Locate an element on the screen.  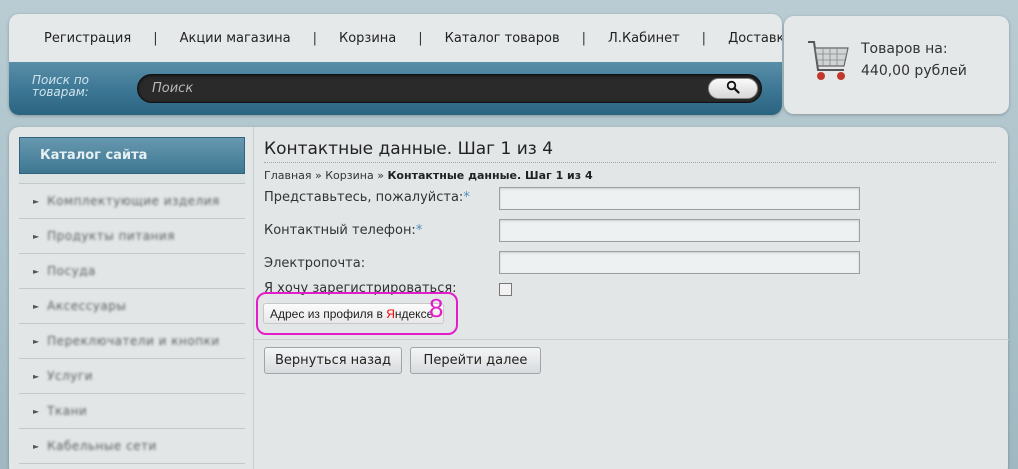
name-label-row: Представьтесь, пожалуйста:* is located at coordinates (367, 197).